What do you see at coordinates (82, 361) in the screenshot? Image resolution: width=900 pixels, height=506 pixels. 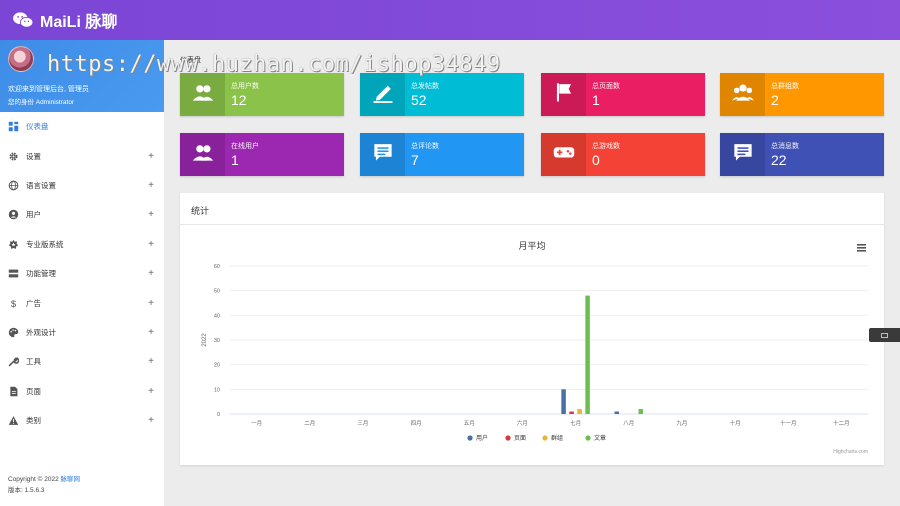 I see `sidebar-item-8: 工具 +` at bounding box center [82, 361].